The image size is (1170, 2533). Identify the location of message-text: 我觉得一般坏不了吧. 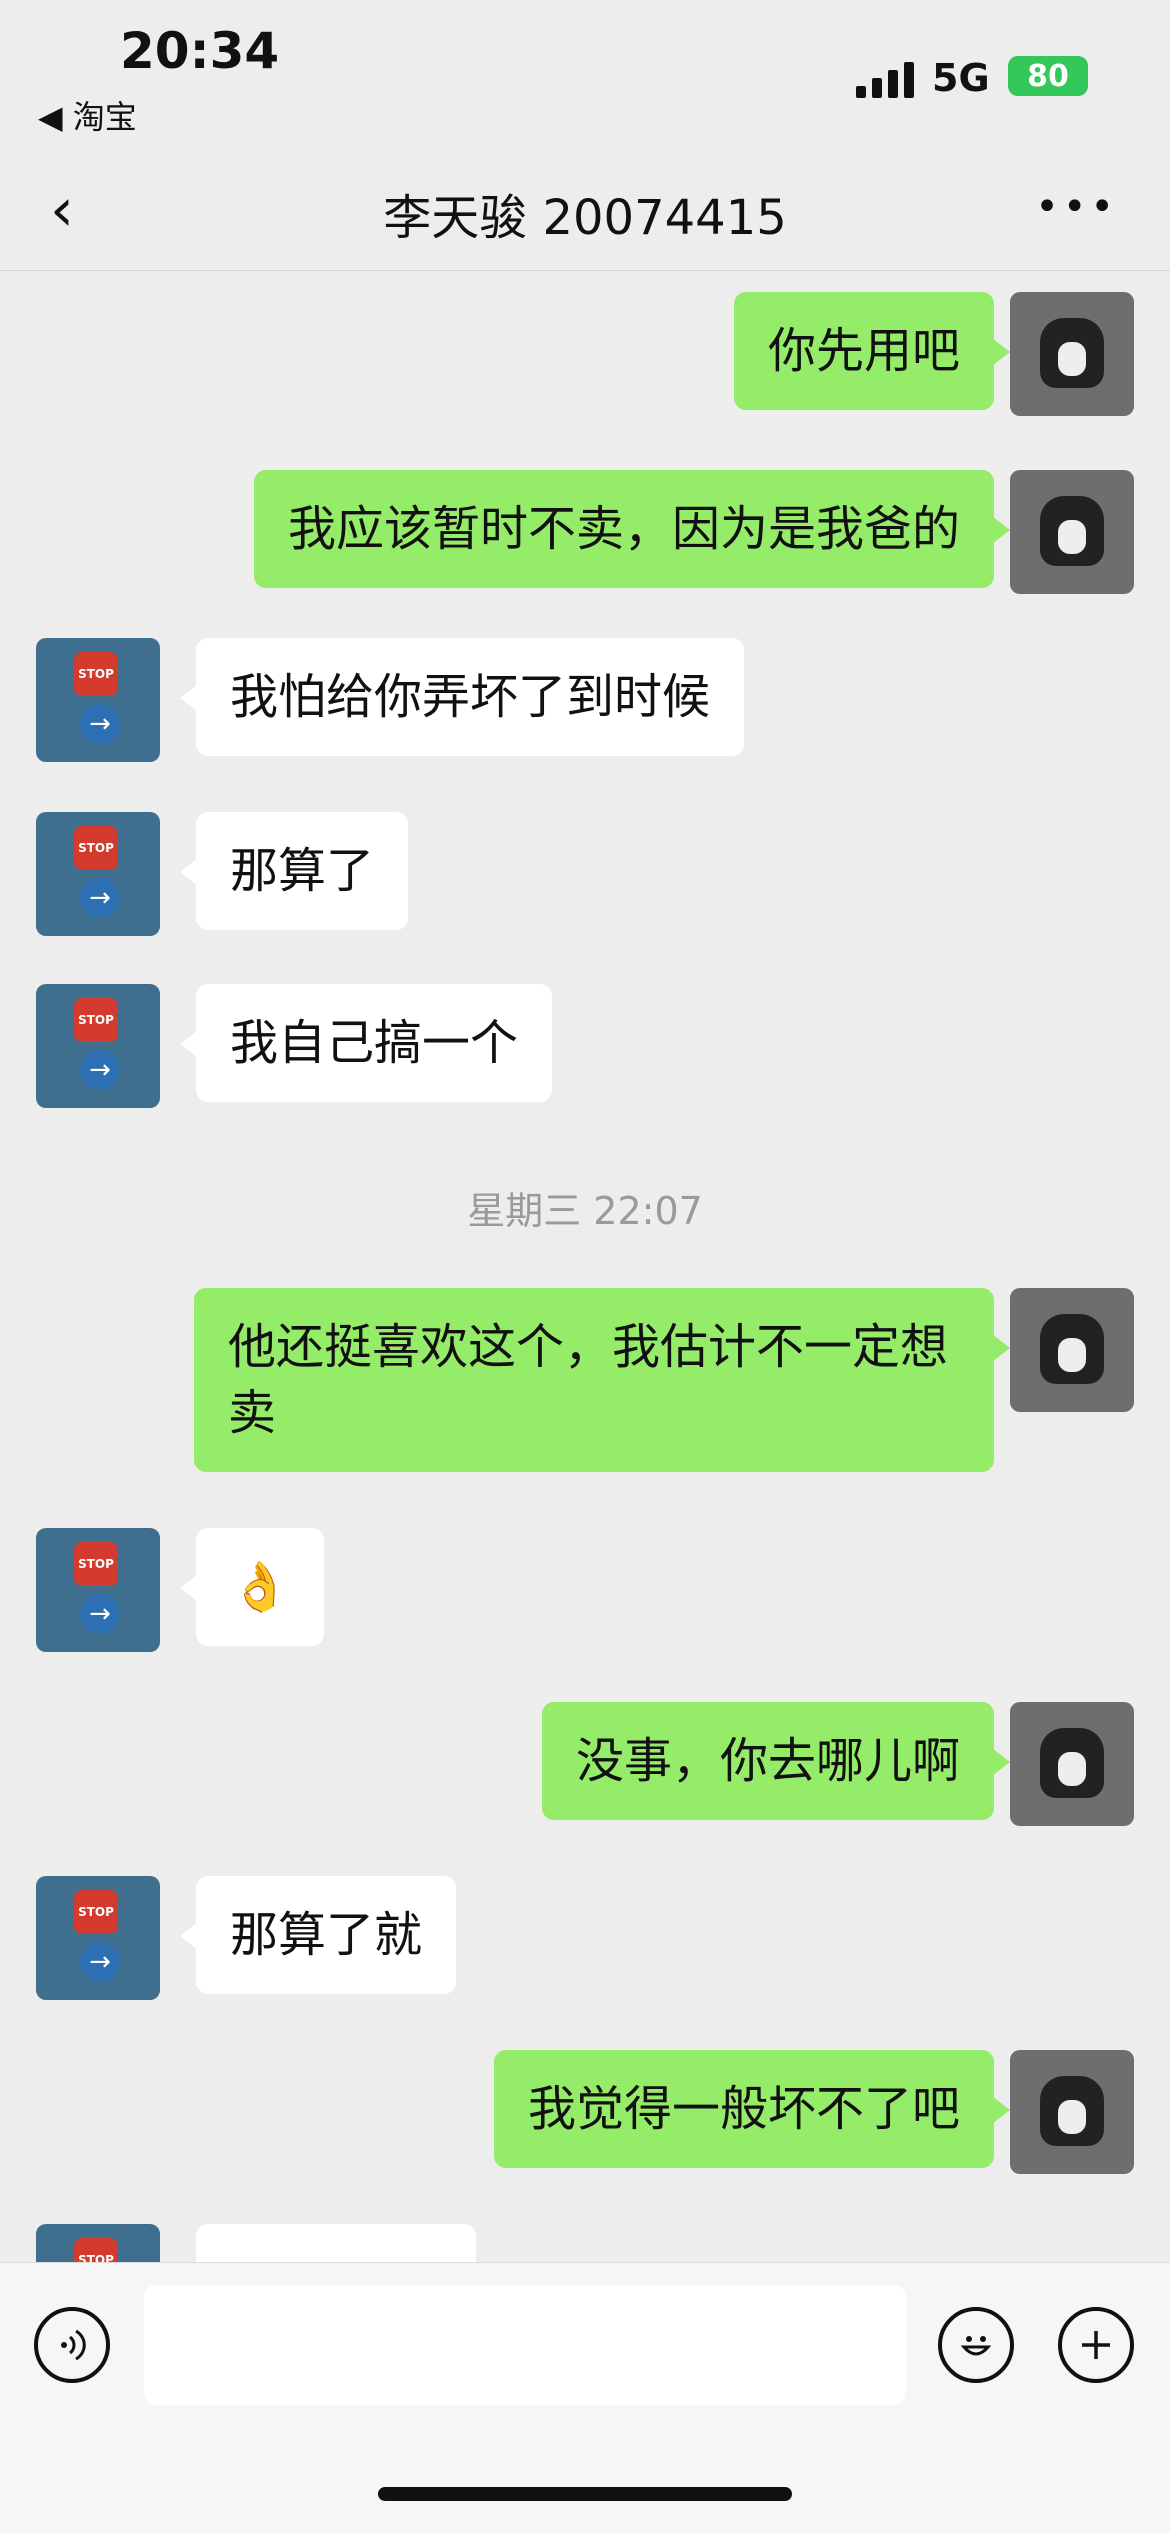
(743, 2109).